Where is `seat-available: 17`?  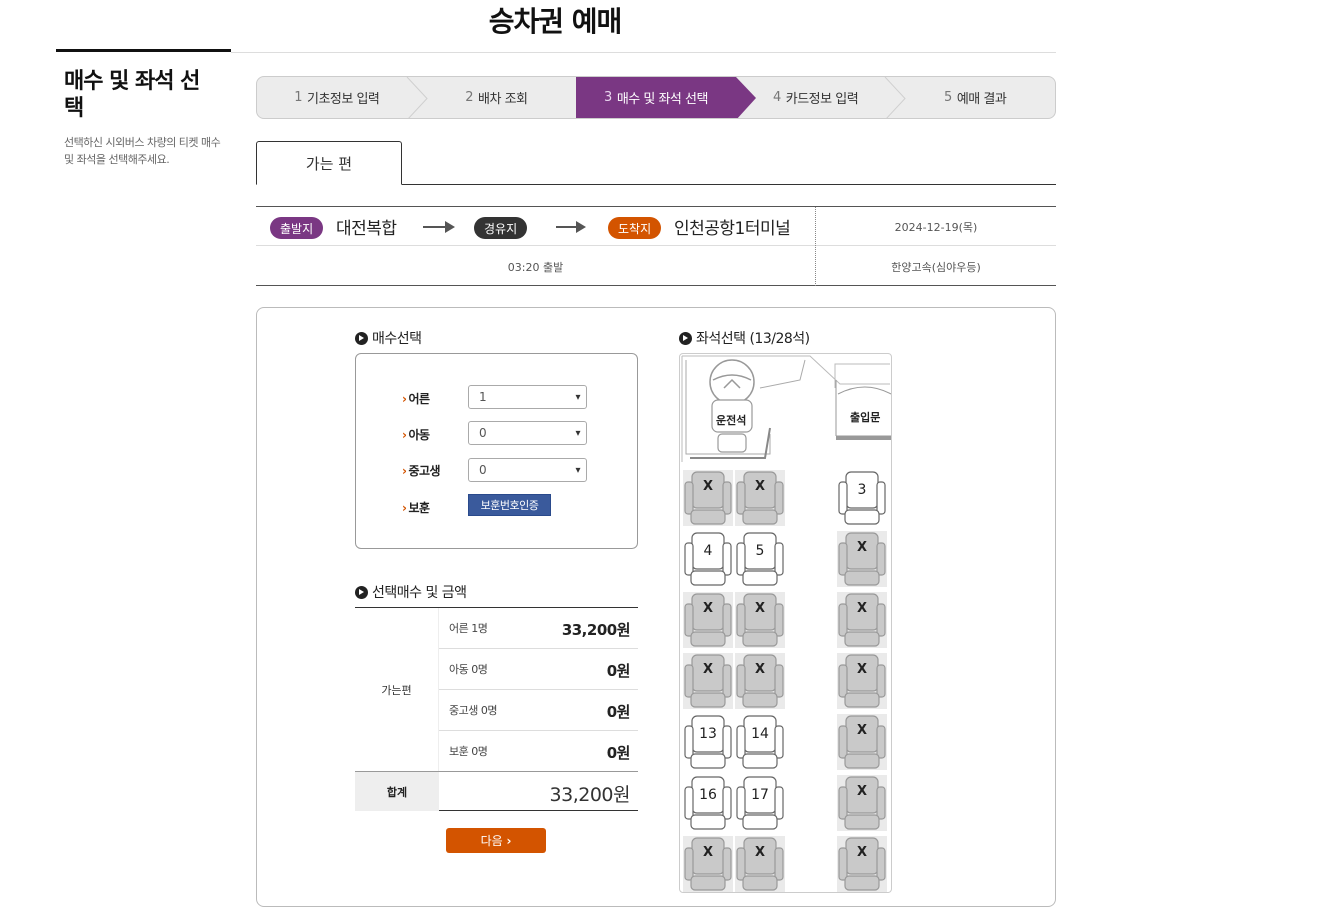 seat-available: 17 is located at coordinates (760, 803).